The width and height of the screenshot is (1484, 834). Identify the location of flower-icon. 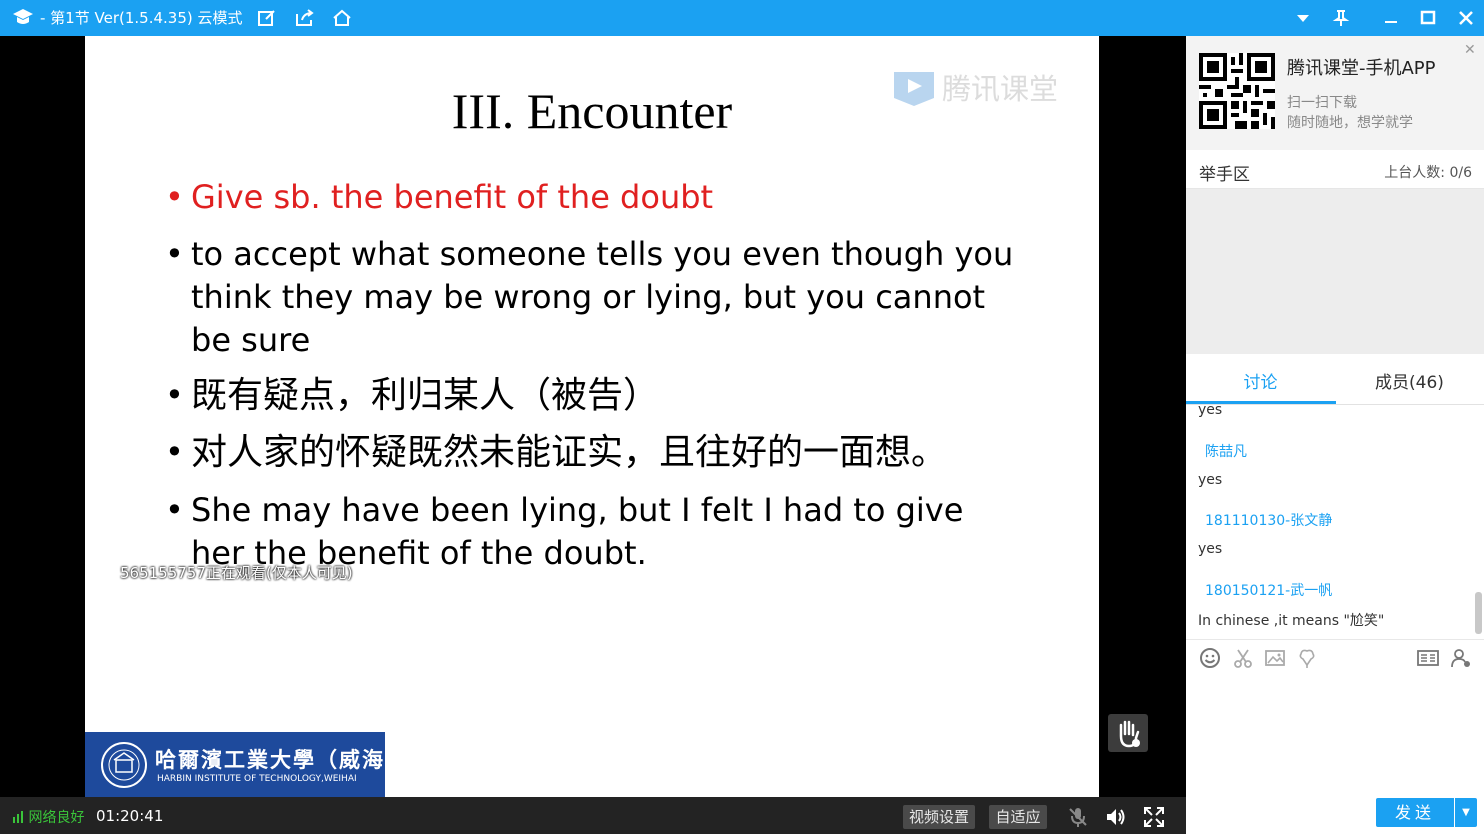
(1307, 658).